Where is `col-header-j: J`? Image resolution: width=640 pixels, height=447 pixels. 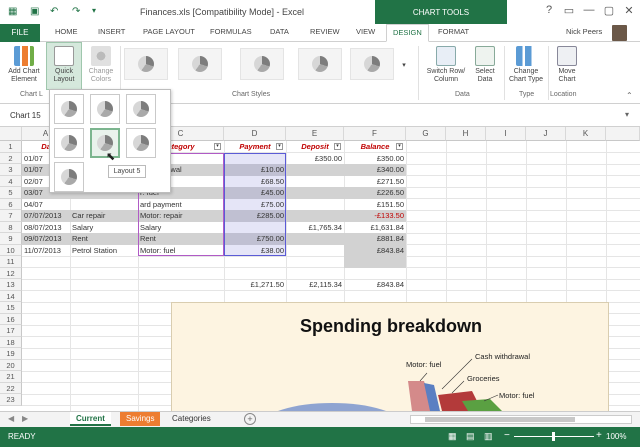
col-header-j: J is located at coordinates (546, 134).